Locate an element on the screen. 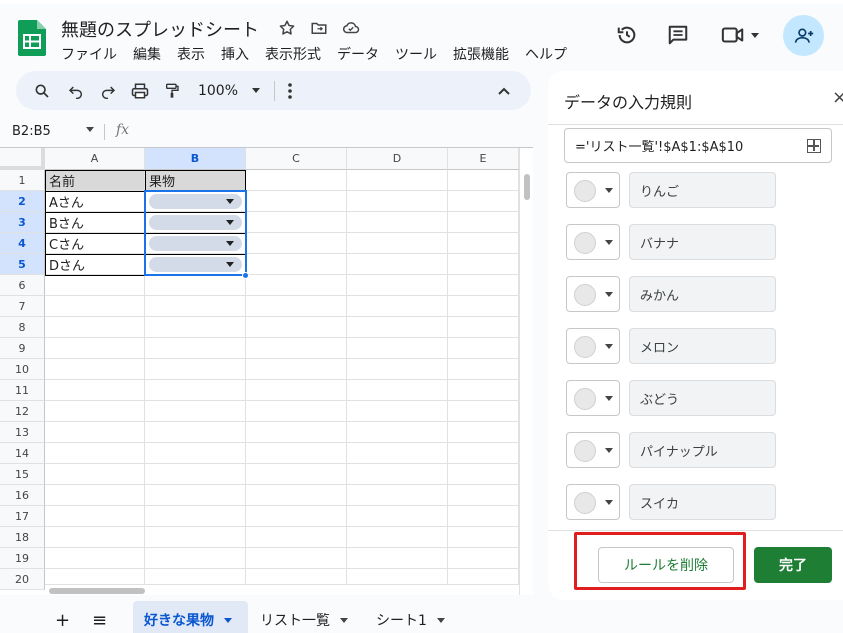  cell-d2 is located at coordinates (397, 201).